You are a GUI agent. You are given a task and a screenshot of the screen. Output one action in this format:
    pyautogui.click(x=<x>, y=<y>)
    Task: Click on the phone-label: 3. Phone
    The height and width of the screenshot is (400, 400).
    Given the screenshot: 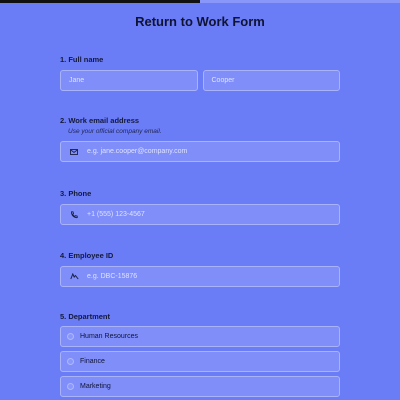 What is the action you would take?
    pyautogui.click(x=76, y=193)
    